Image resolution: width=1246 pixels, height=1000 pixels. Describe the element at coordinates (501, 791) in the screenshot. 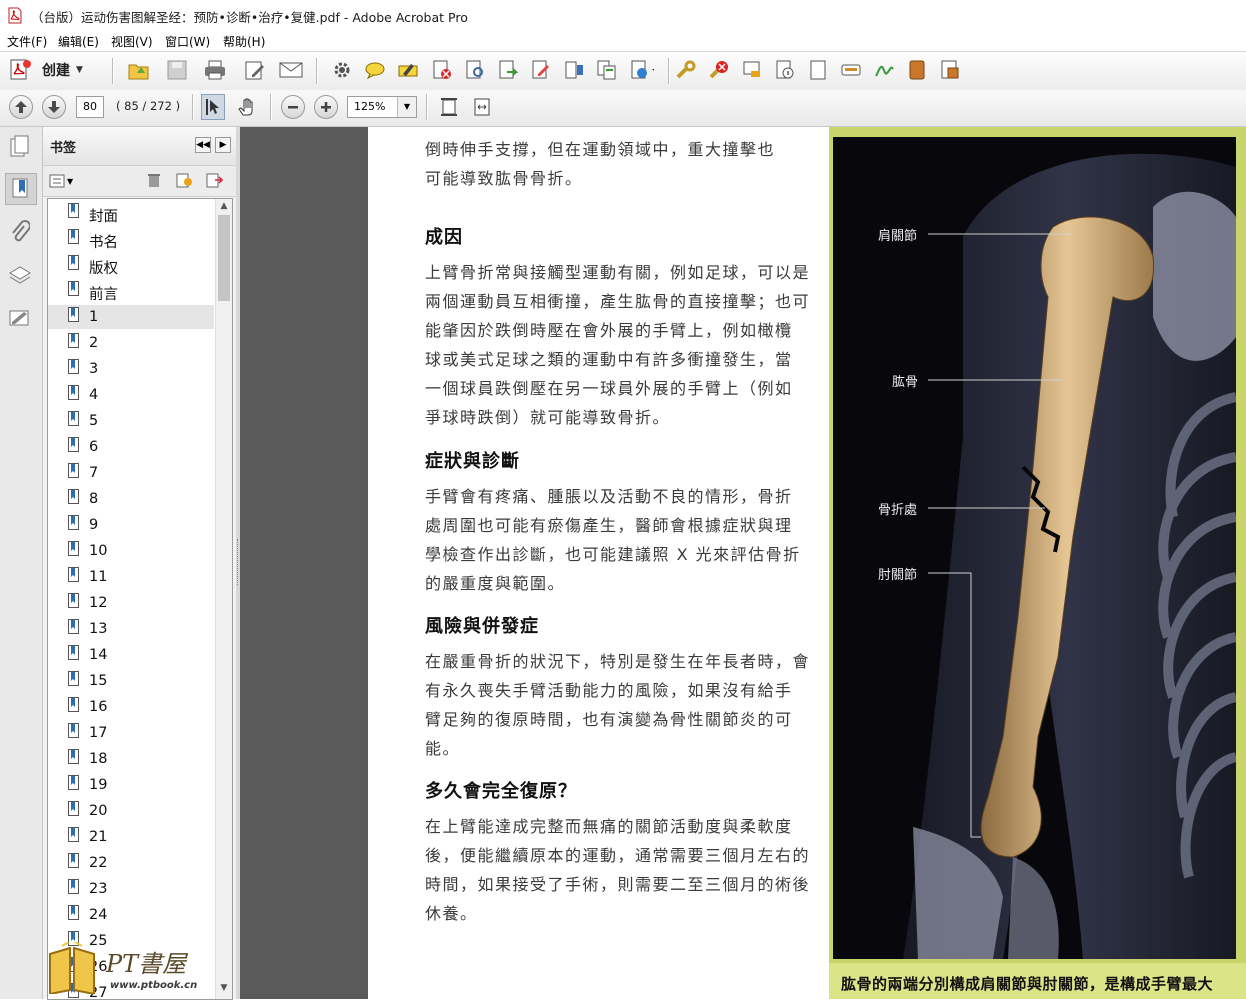

I see `section-heading: 多久會完全復原？` at that location.